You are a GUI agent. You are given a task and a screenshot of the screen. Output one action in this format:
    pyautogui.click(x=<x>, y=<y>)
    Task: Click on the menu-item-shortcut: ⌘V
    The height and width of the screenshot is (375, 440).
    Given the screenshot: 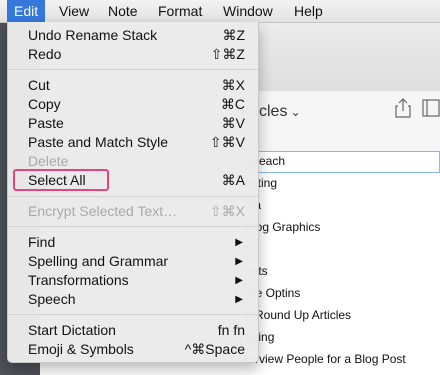 What is the action you would take?
    pyautogui.click(x=233, y=123)
    